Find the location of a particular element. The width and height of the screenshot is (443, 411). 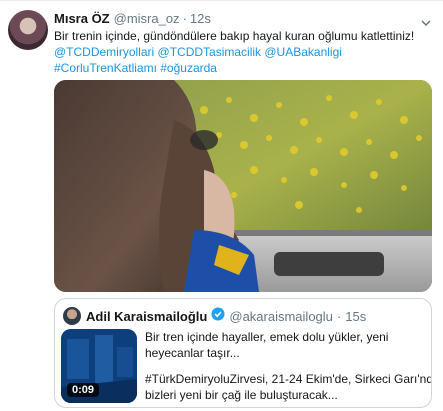

avatar is located at coordinates (28, 30).